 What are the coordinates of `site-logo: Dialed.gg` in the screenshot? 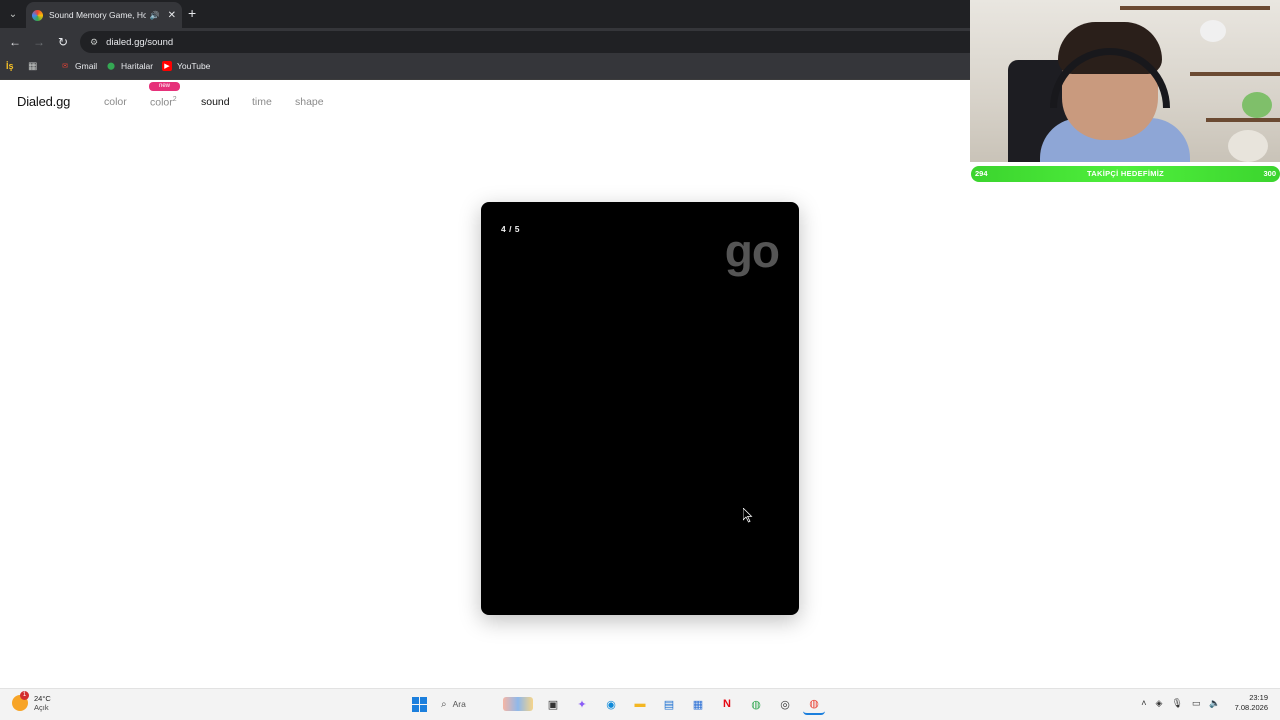 It's located at (43, 101).